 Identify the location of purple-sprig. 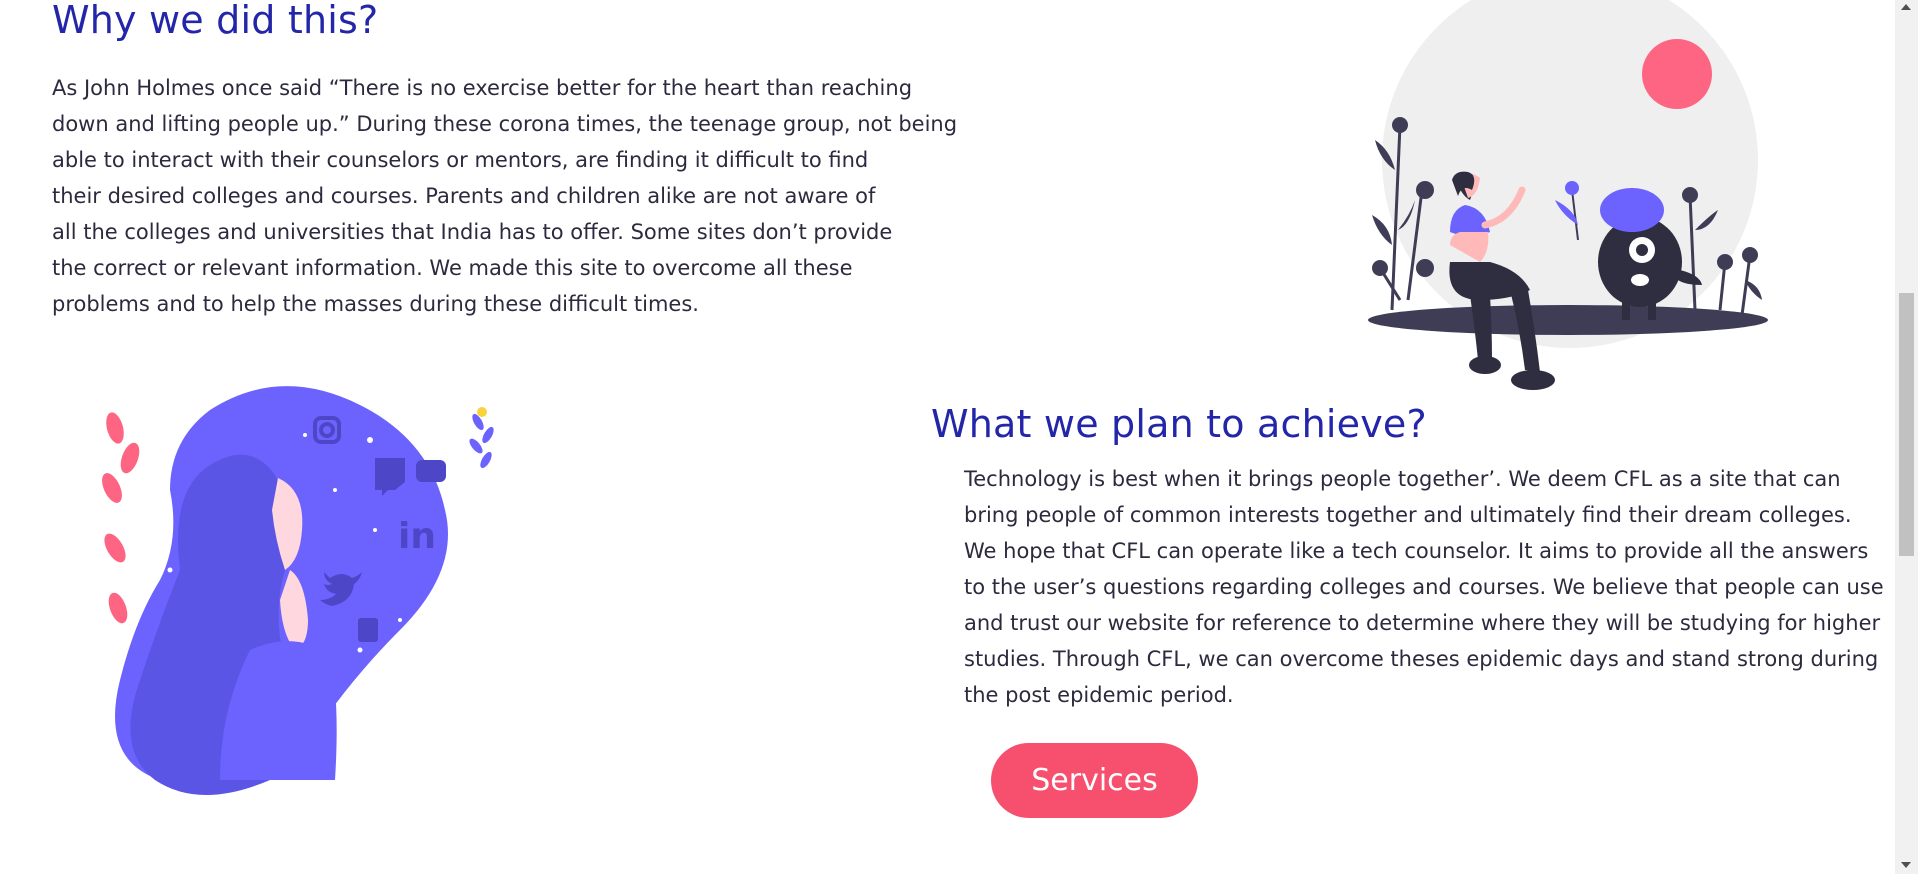
(481, 441).